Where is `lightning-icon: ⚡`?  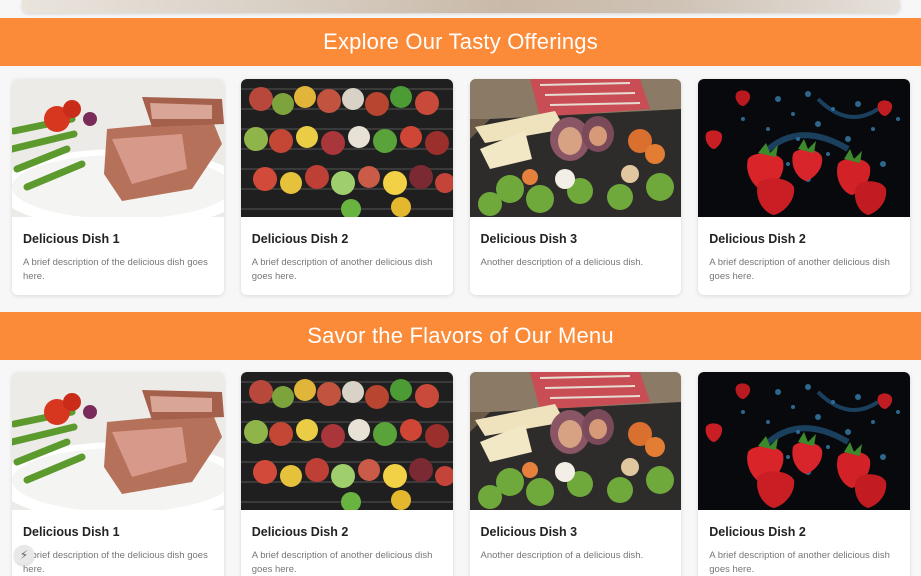 lightning-icon: ⚡ is located at coordinates (24, 555).